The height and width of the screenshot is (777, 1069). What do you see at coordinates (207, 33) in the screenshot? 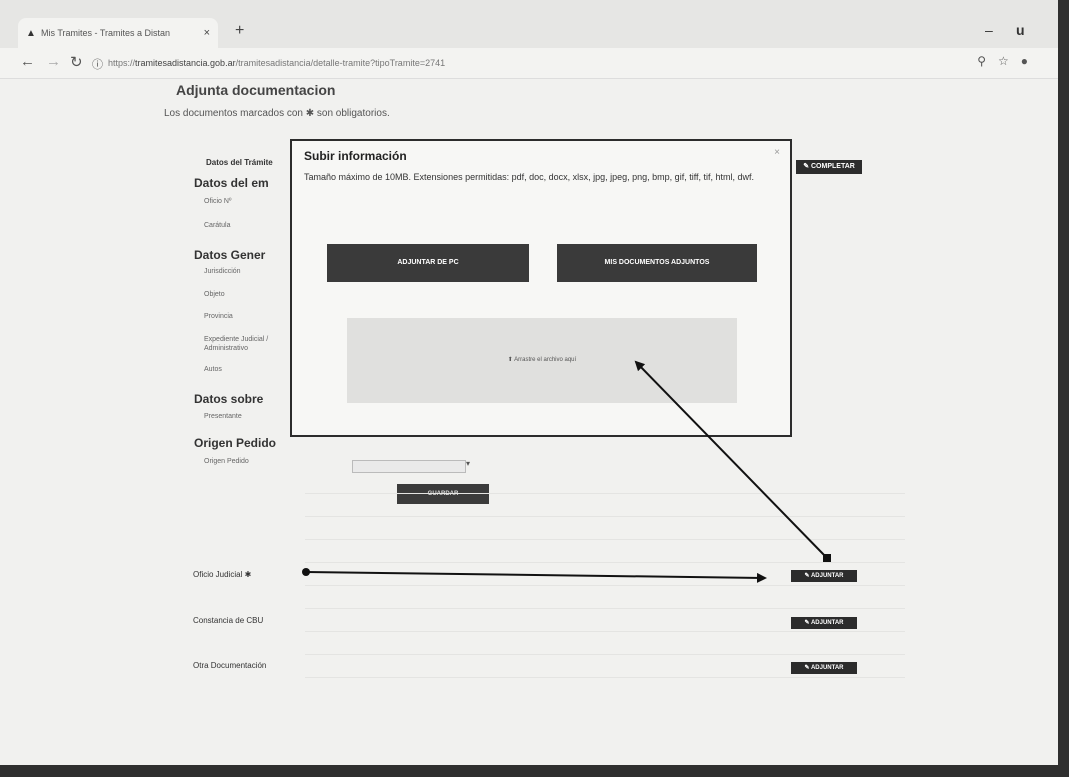
I see `tab-close-icon: ×` at bounding box center [207, 33].